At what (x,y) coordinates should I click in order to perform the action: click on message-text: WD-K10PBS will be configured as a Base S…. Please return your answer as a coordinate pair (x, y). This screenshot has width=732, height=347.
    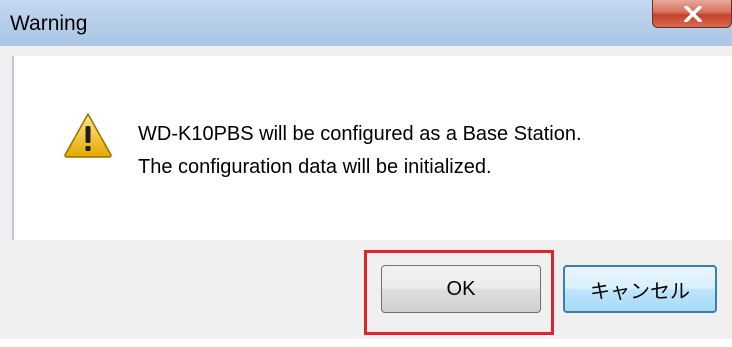
    Looking at the image, I should click on (360, 151).